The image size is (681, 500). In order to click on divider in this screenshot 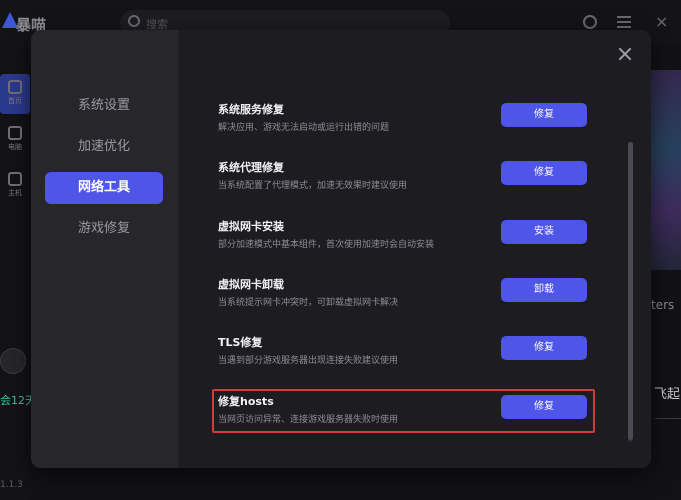, I will do `click(668, 418)`.